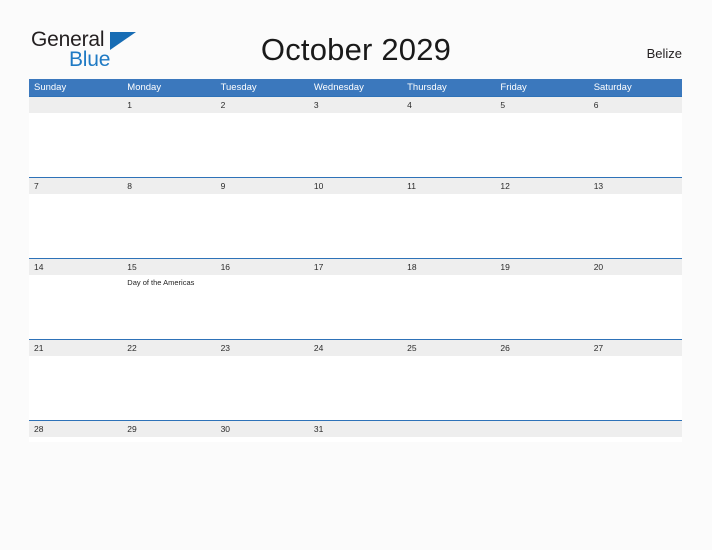 Image resolution: width=712 pixels, height=550 pixels. Describe the element at coordinates (635, 267) in the screenshot. I see `day-number: 20` at that location.